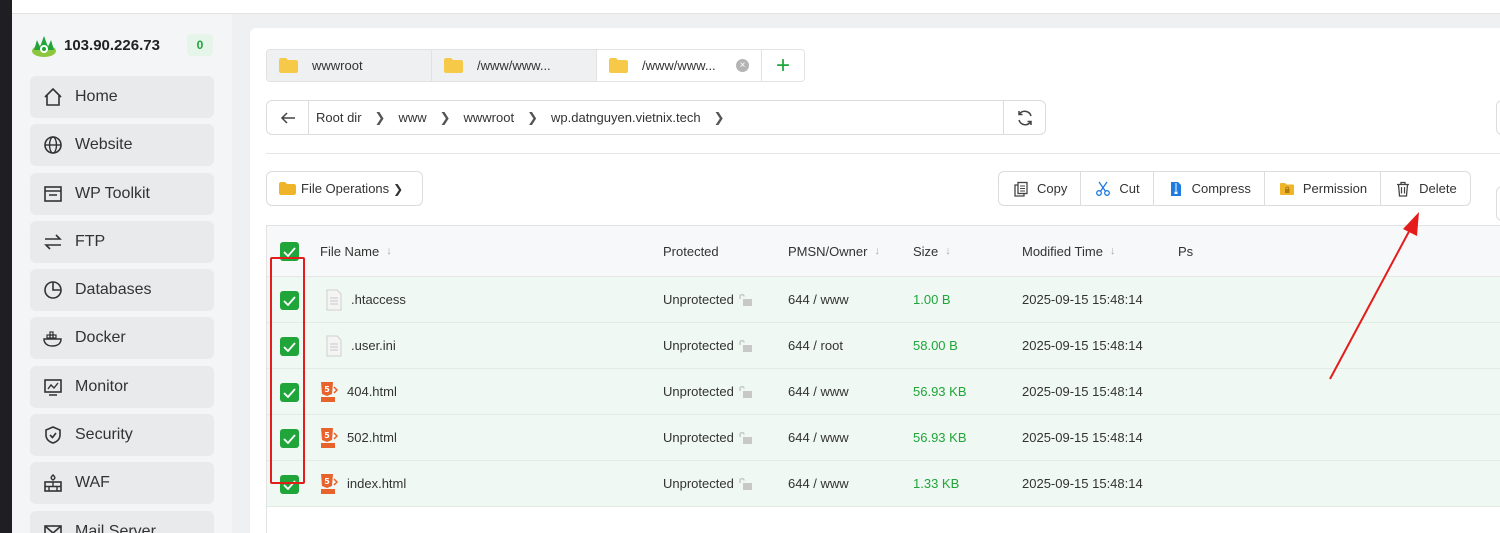 The width and height of the screenshot is (1500, 533). Describe the element at coordinates (365, 299) in the screenshot. I see `file-name-cell: .htaccess` at that location.